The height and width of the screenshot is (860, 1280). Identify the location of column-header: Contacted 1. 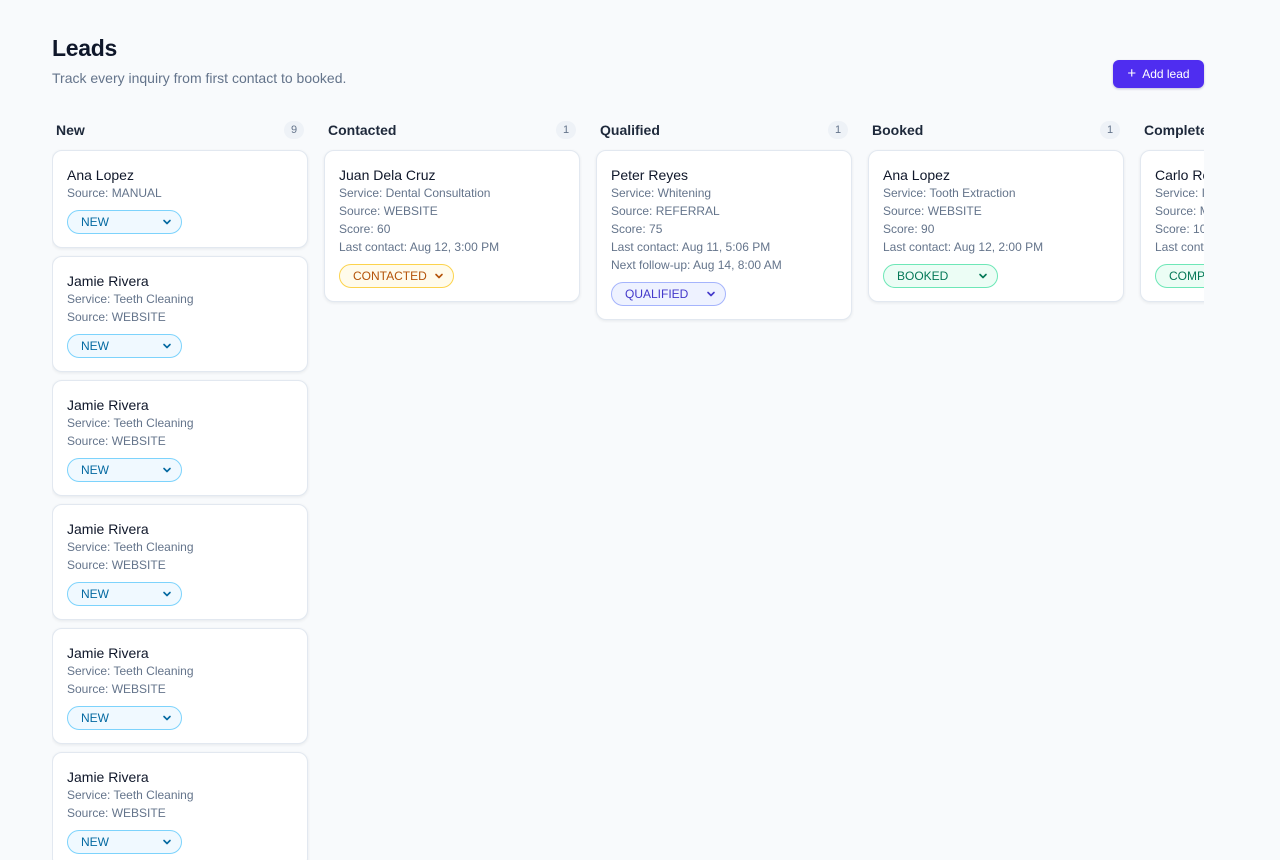
(452, 130).